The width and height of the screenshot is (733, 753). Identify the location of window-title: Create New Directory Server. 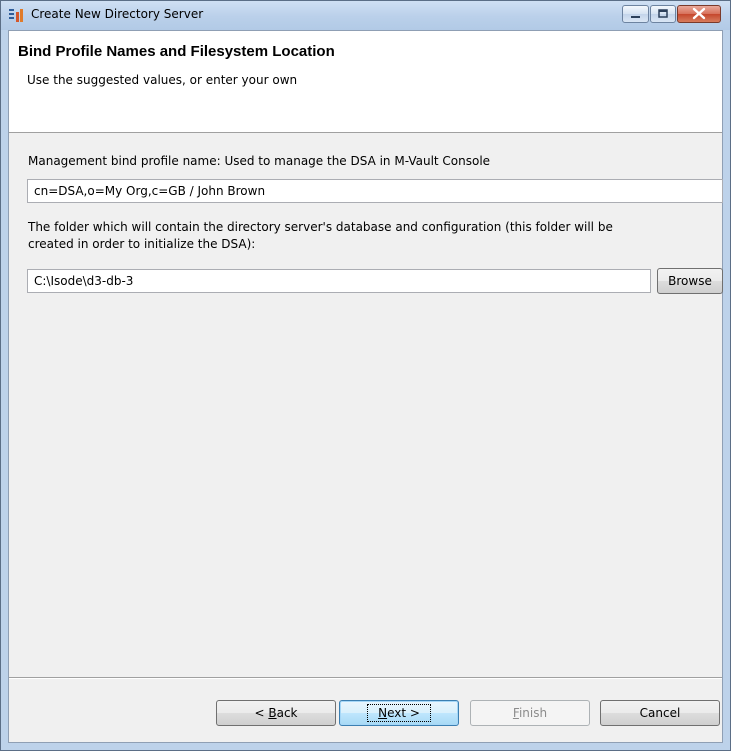
(117, 14).